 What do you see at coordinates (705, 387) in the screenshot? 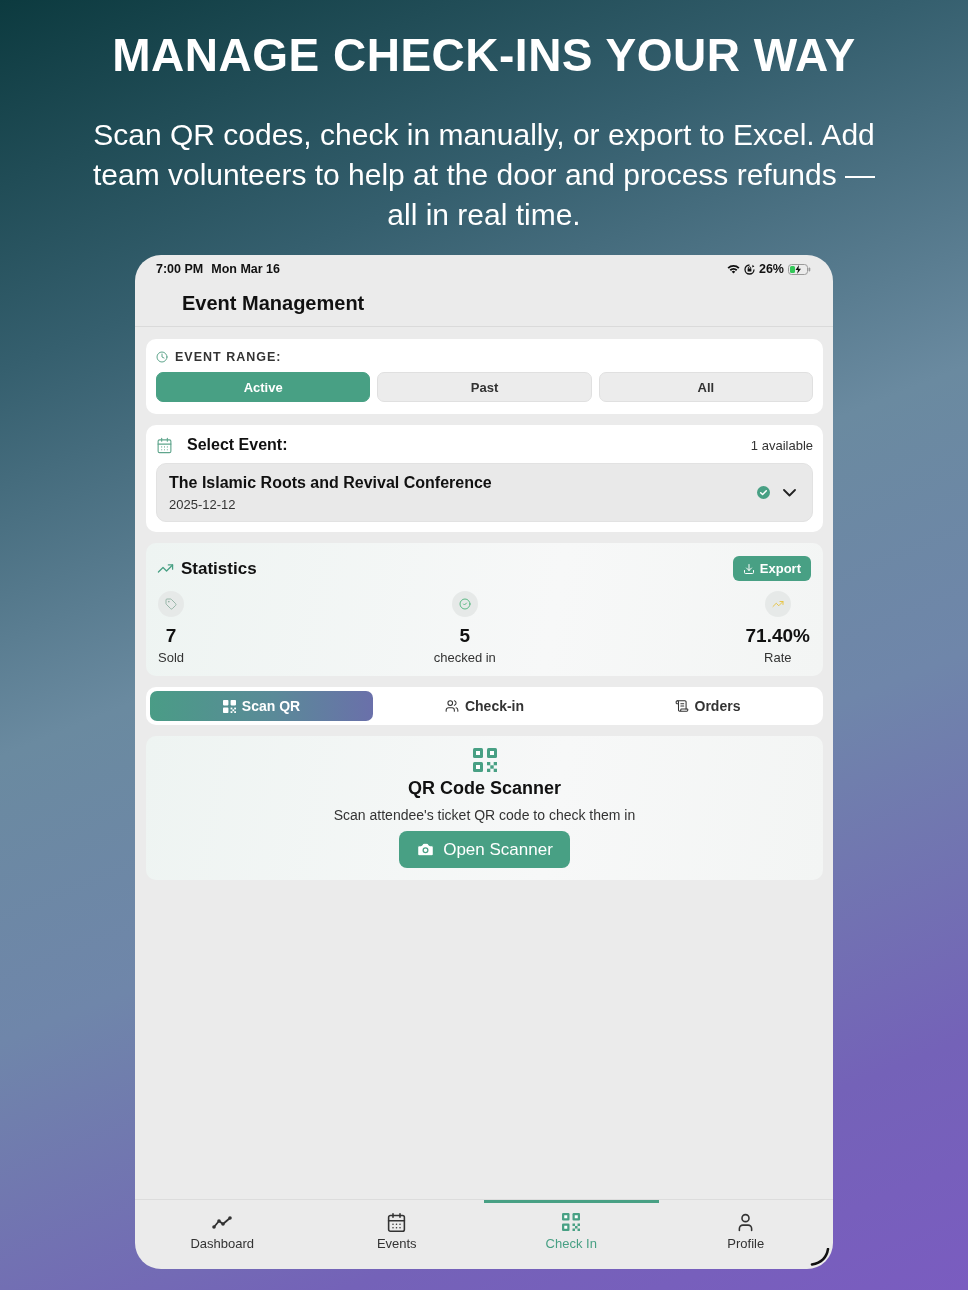
I see `range-option: All` at bounding box center [705, 387].